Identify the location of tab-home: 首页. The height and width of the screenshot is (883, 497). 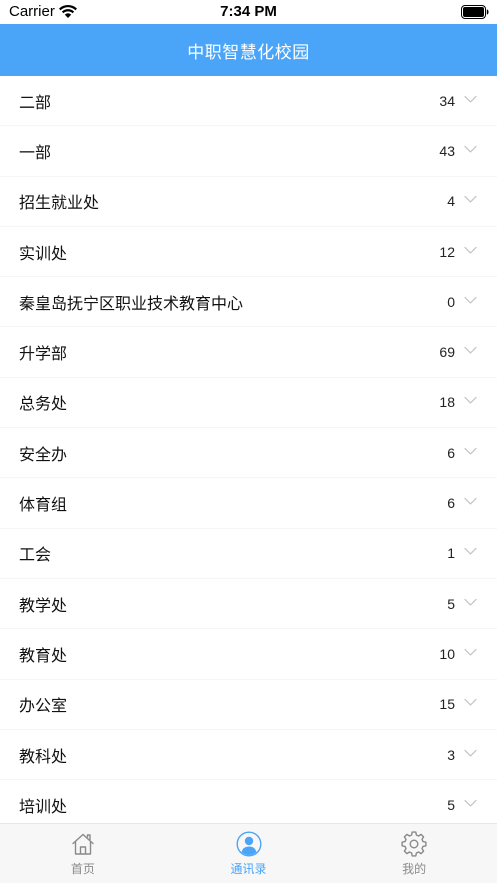
(83, 853).